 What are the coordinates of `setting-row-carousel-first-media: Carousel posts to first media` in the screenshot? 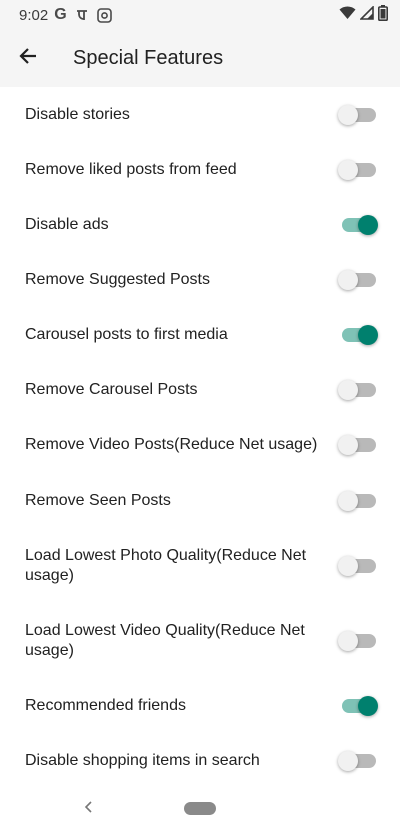 It's located at (200, 335).